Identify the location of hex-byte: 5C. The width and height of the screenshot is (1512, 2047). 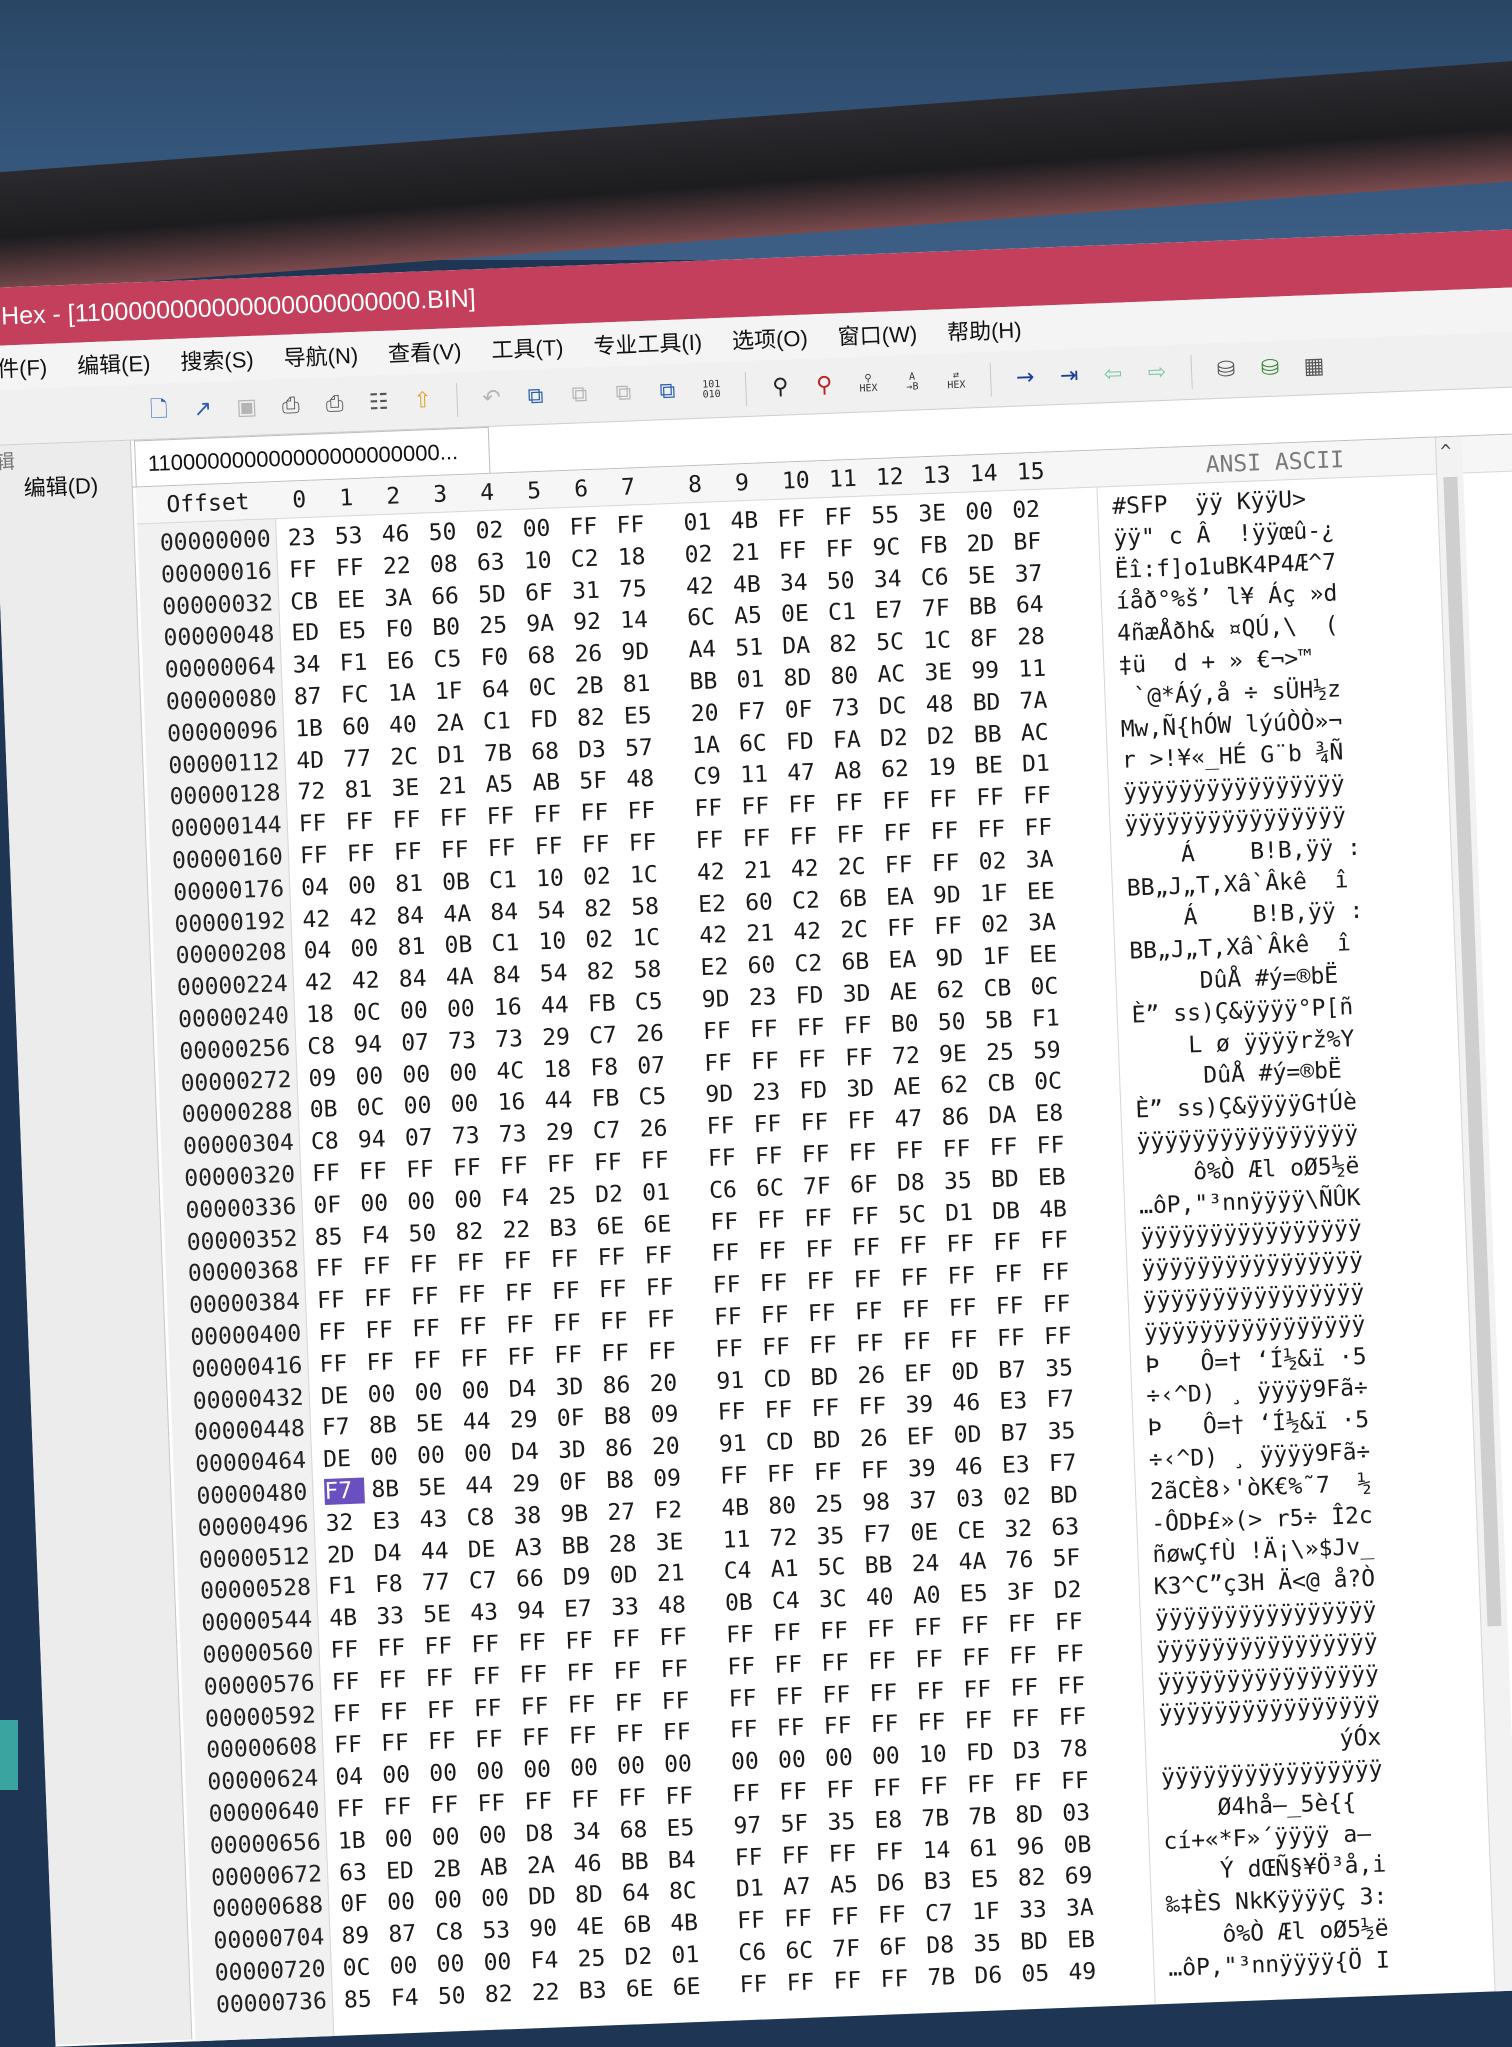
(837, 1567).